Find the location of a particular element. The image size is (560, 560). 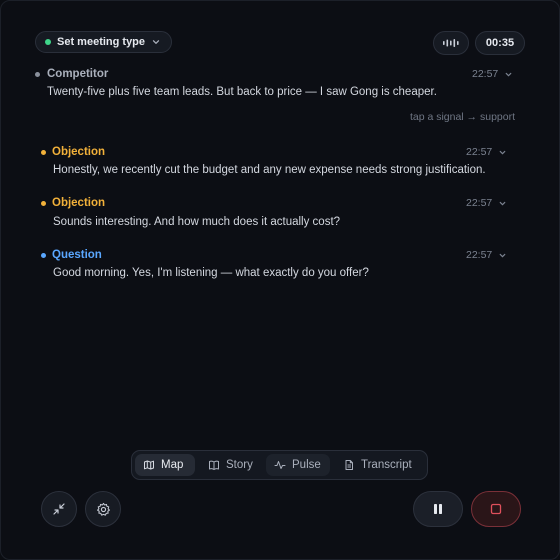

map-icon is located at coordinates (149, 465).